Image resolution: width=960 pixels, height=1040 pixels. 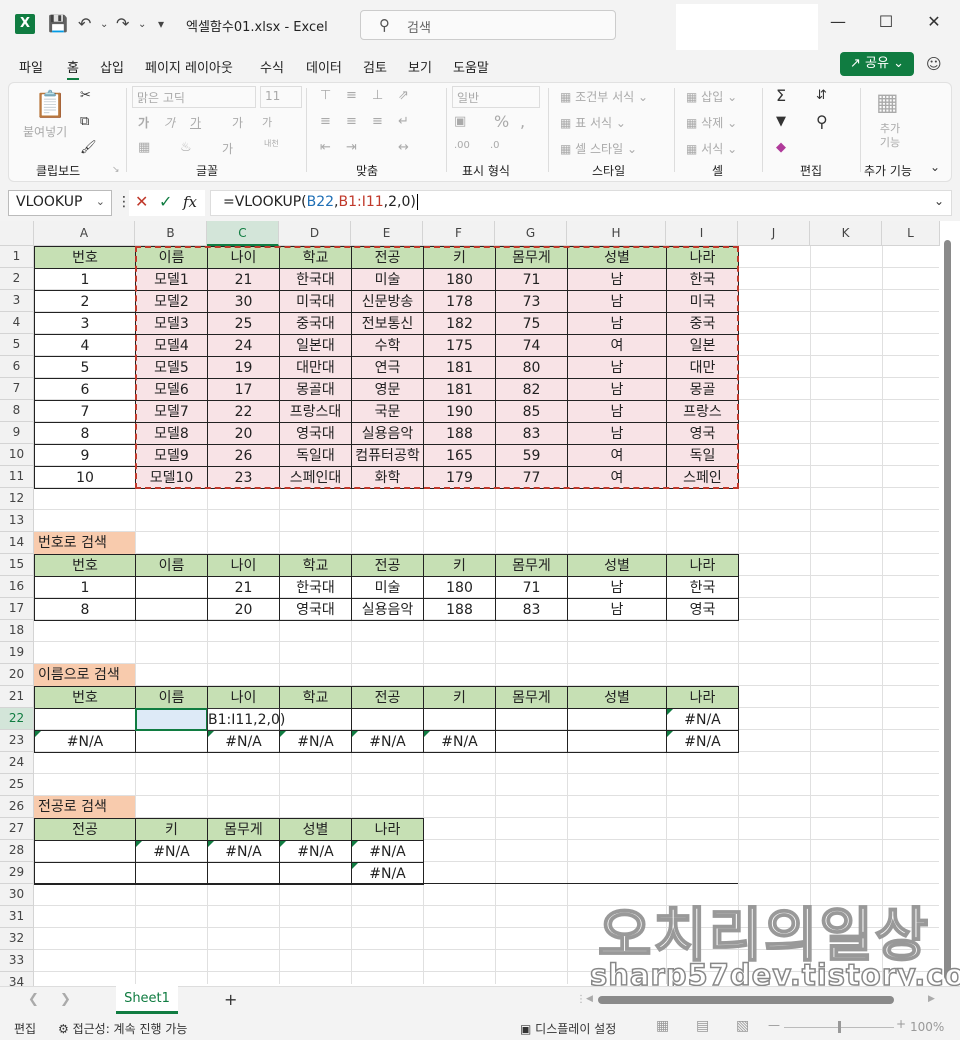 I want to click on row-header-25: 25, so click(x=17, y=785).